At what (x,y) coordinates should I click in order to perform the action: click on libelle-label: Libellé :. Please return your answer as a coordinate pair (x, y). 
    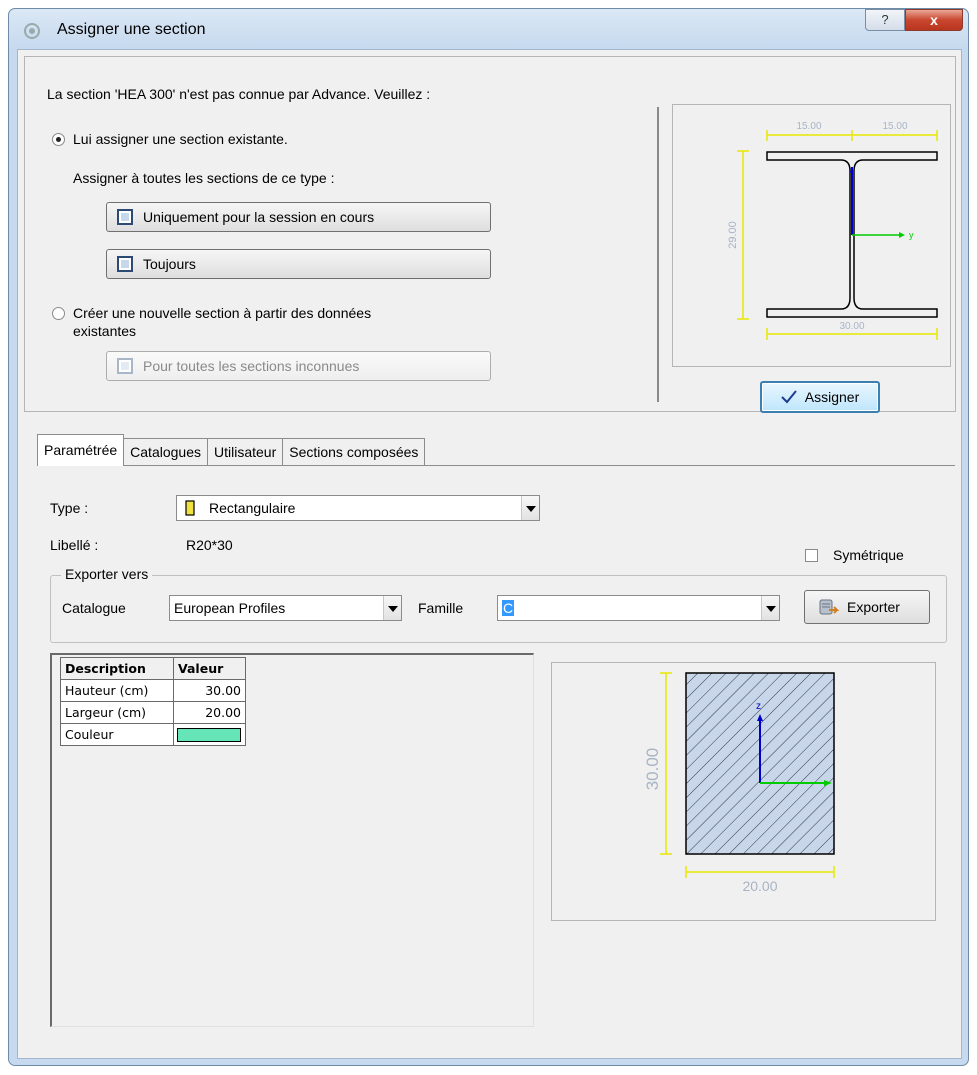
    Looking at the image, I should click on (74, 545).